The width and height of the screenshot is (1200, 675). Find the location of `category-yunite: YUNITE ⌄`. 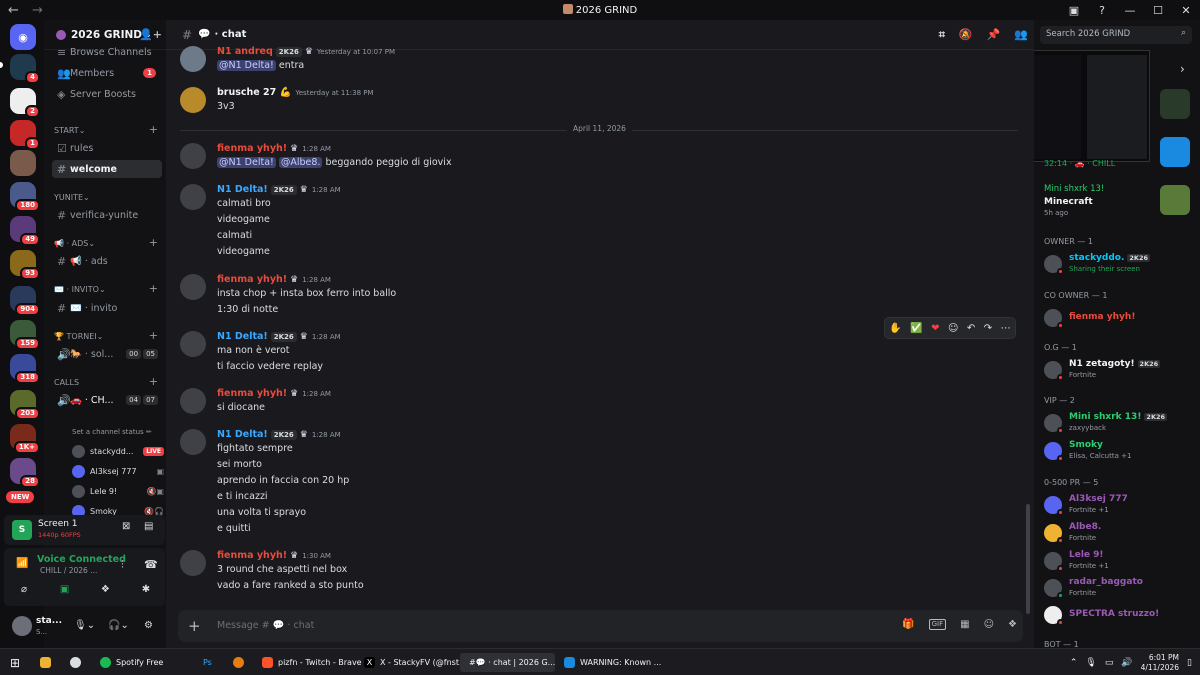

category-yunite: YUNITE ⌄ is located at coordinates (109, 197).